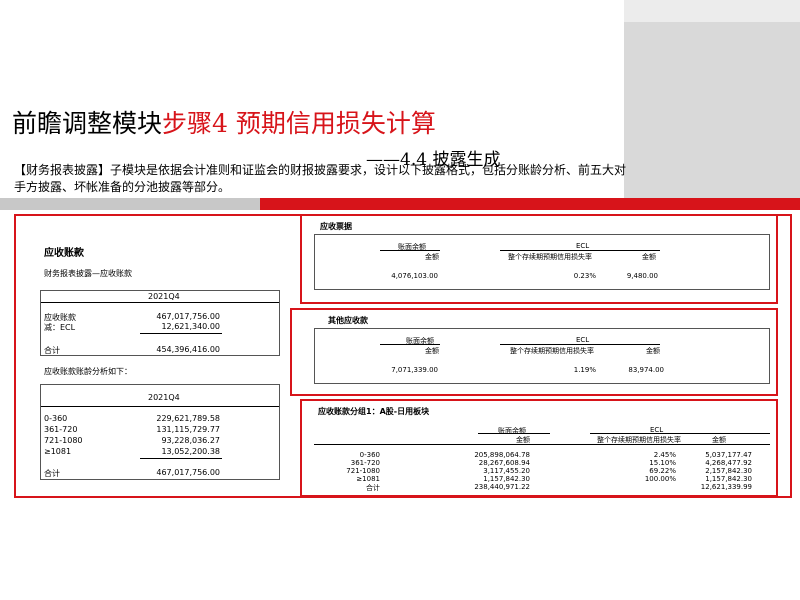 The image size is (800, 600). I want to click on page-title: 前瞻调整模块步骤4 预期信用损失计算, so click(224, 122).